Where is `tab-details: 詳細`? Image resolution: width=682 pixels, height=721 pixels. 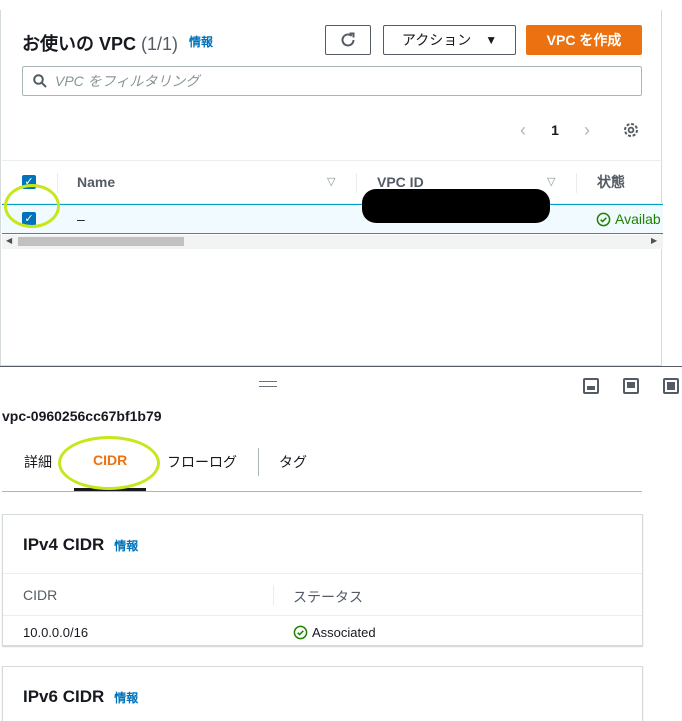 tab-details: 詳細 is located at coordinates (38, 462).